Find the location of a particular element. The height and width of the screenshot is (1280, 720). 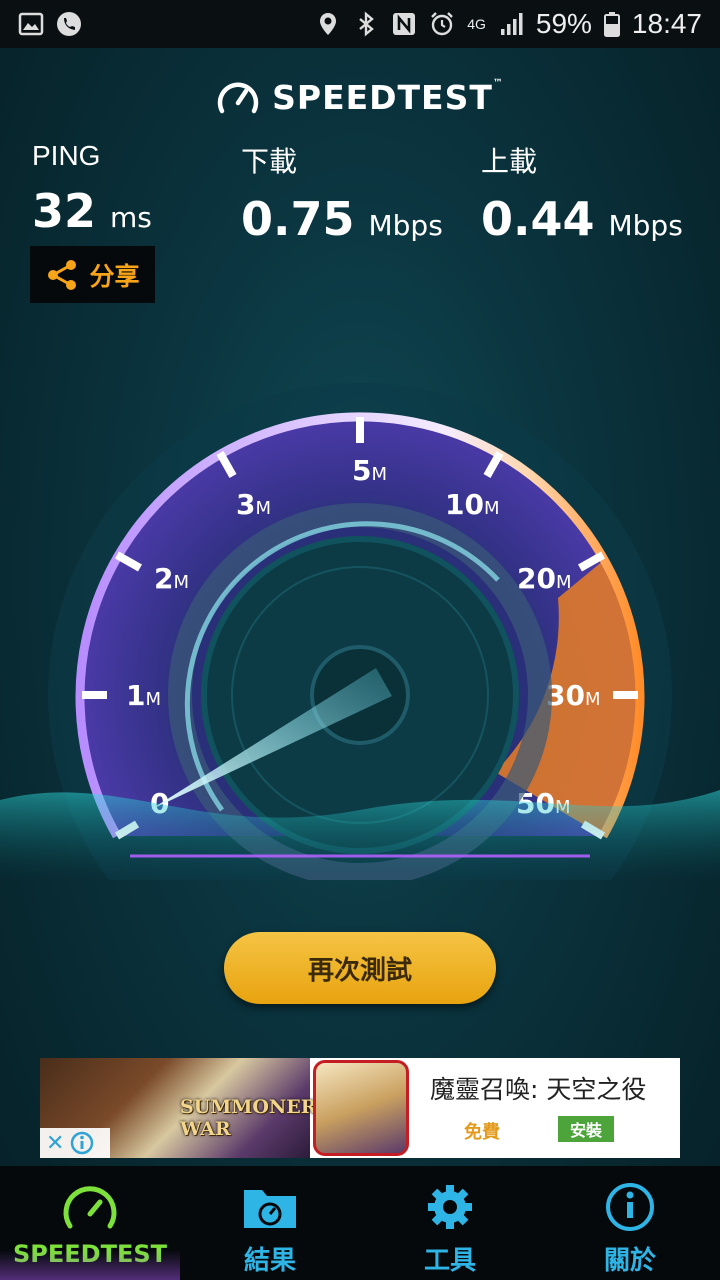

nav-tools-label: 工具 is located at coordinates (449, 1261).